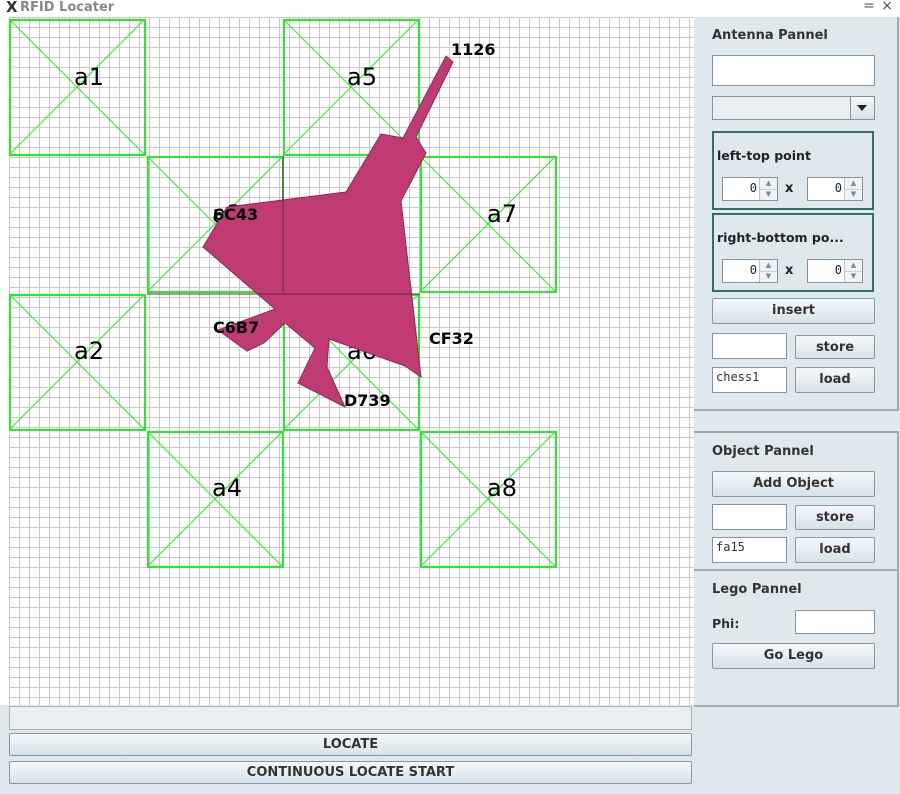 This screenshot has width=900, height=794. What do you see at coordinates (726, 623) in the screenshot?
I see `phi-label: Phi:` at bounding box center [726, 623].